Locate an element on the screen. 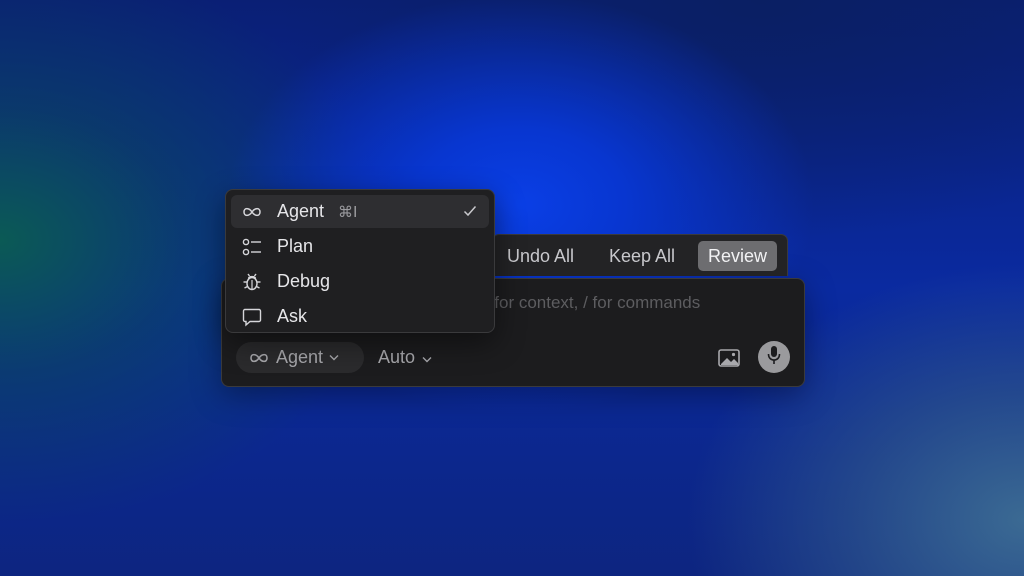 The width and height of the screenshot is (1024, 576). bug-icon is located at coordinates (252, 282).